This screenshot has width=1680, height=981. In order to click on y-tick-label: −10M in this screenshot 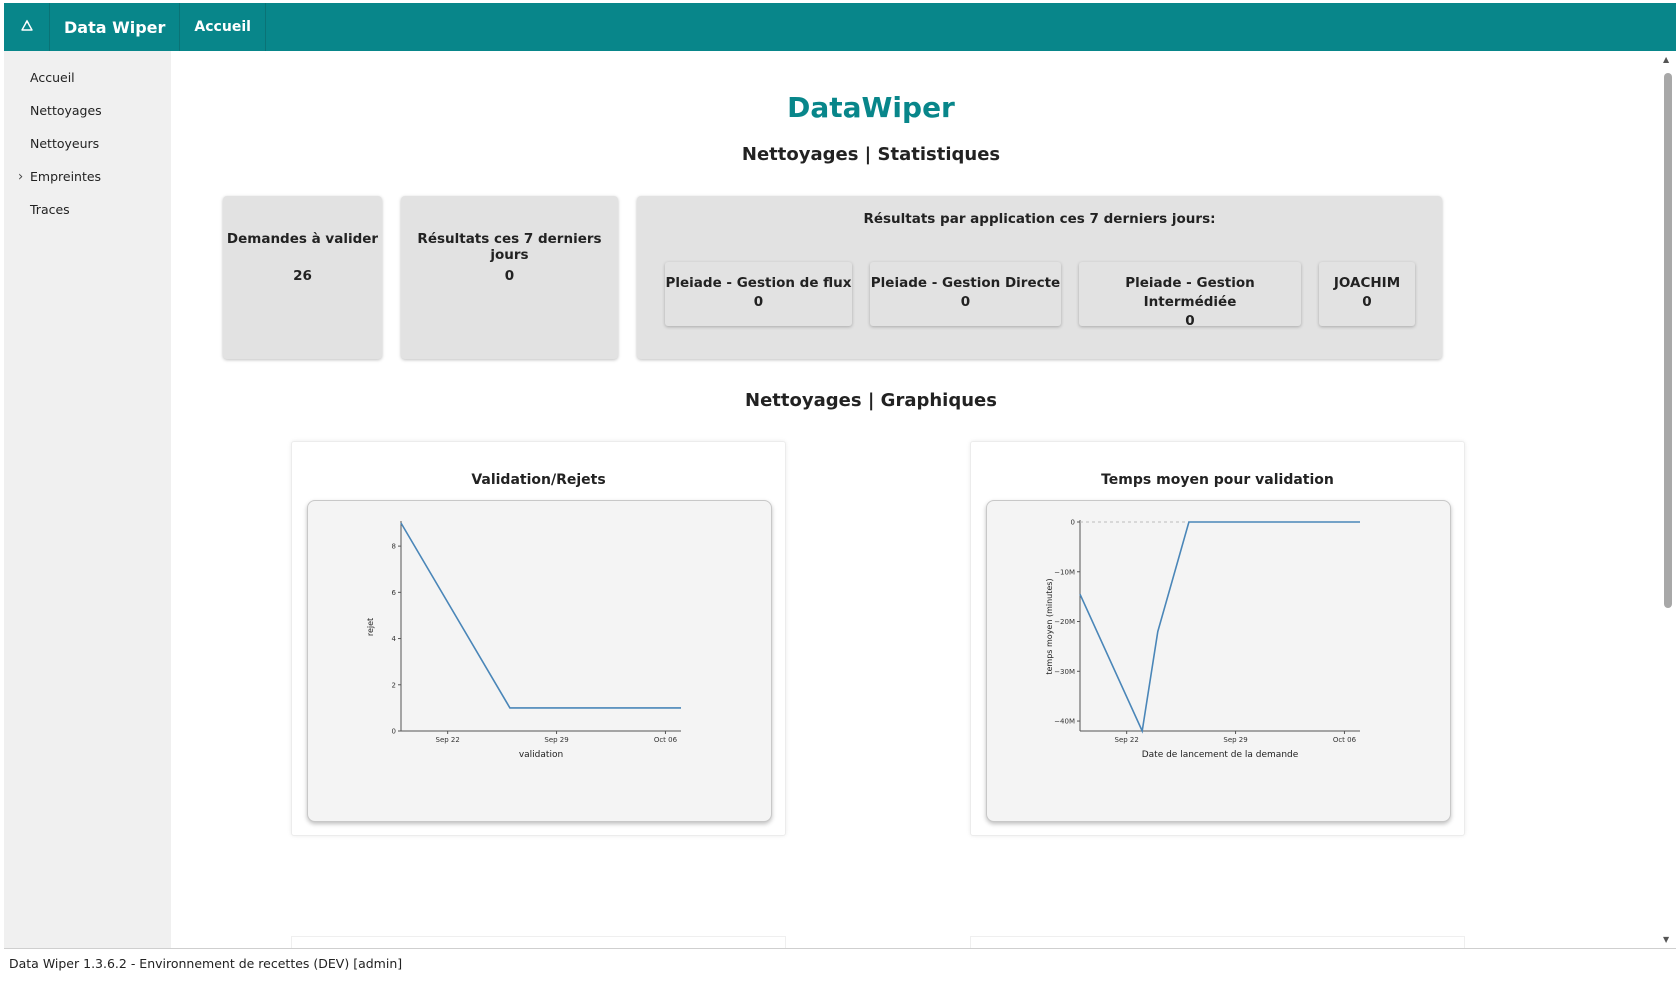, I will do `click(1064, 572)`.